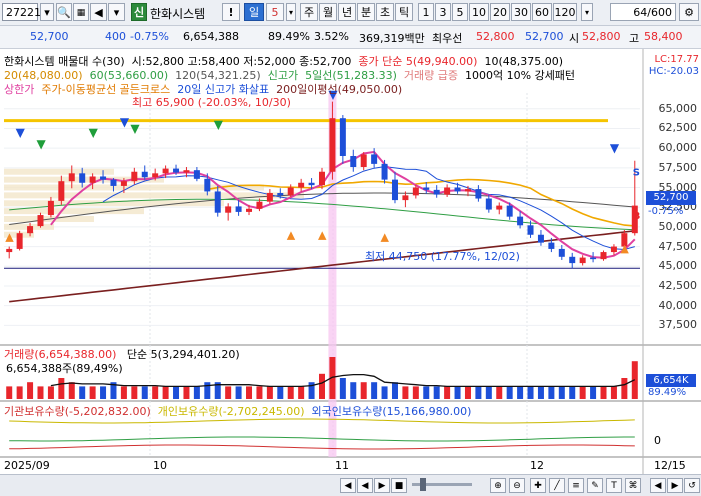  What do you see at coordinates (614, 485) in the screenshot?
I see `text-tool-icon: T` at bounding box center [614, 485].